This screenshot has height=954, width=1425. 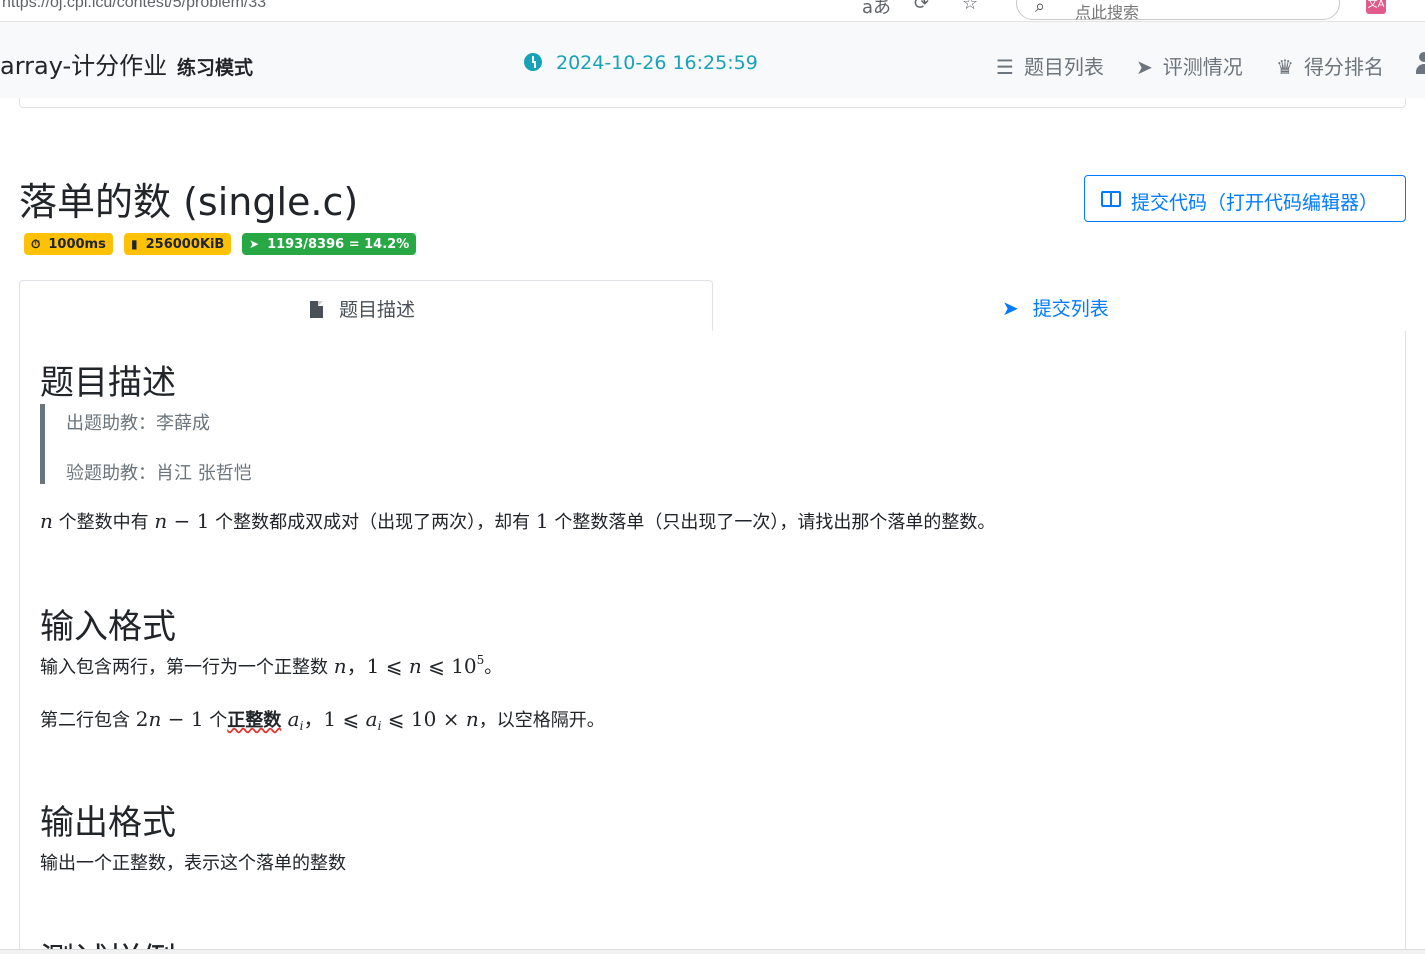 I want to click on submit-code-label: 提交代码（打开代码编辑器）, so click(x=1255, y=203).